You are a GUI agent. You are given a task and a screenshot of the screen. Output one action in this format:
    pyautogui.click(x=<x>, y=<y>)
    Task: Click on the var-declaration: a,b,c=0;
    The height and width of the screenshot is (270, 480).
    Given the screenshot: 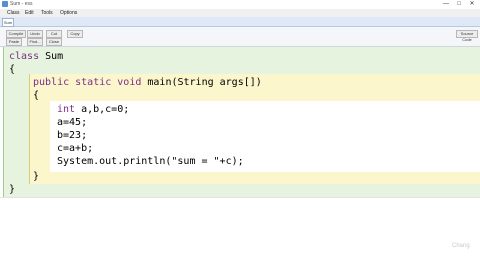 What is the action you would take?
    pyautogui.click(x=102, y=109)
    